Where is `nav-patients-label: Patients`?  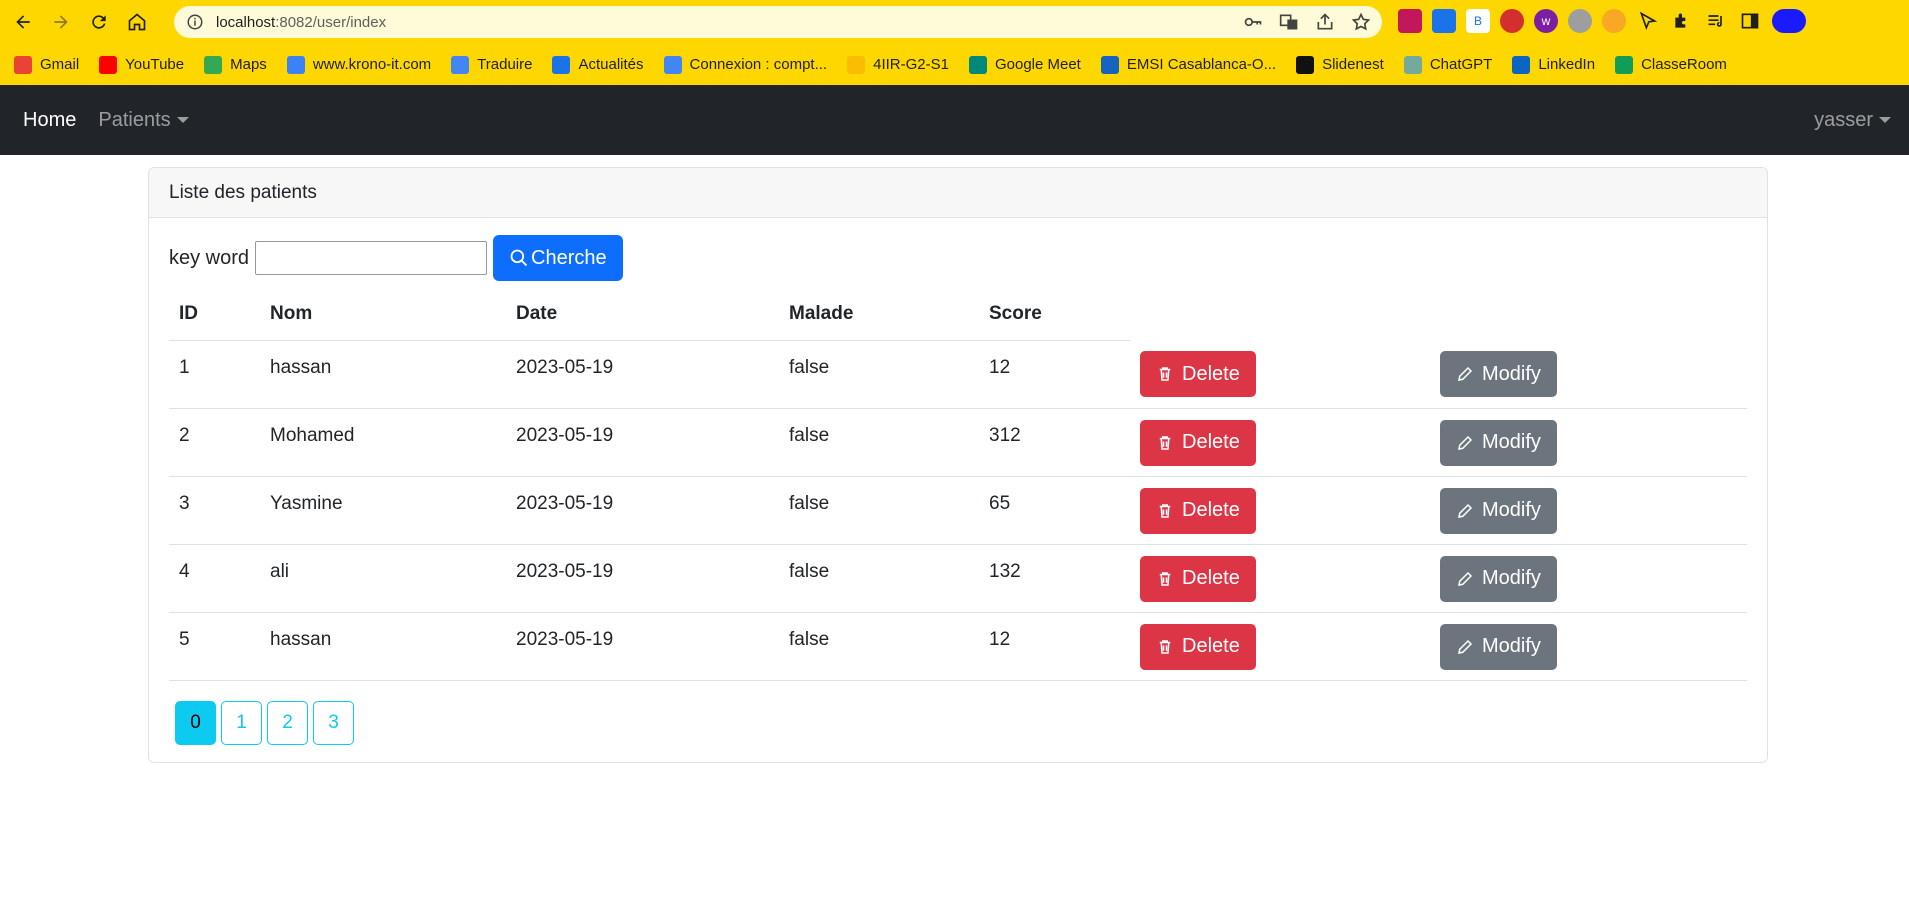 nav-patients-label: Patients is located at coordinates (134, 119).